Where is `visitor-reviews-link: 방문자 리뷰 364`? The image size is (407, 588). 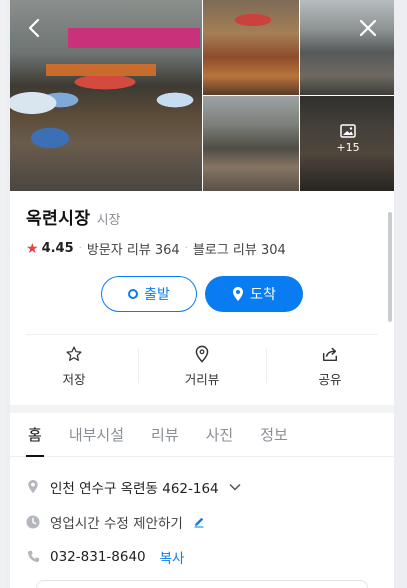 visitor-reviews-link: 방문자 리뷰 364 is located at coordinates (133, 248).